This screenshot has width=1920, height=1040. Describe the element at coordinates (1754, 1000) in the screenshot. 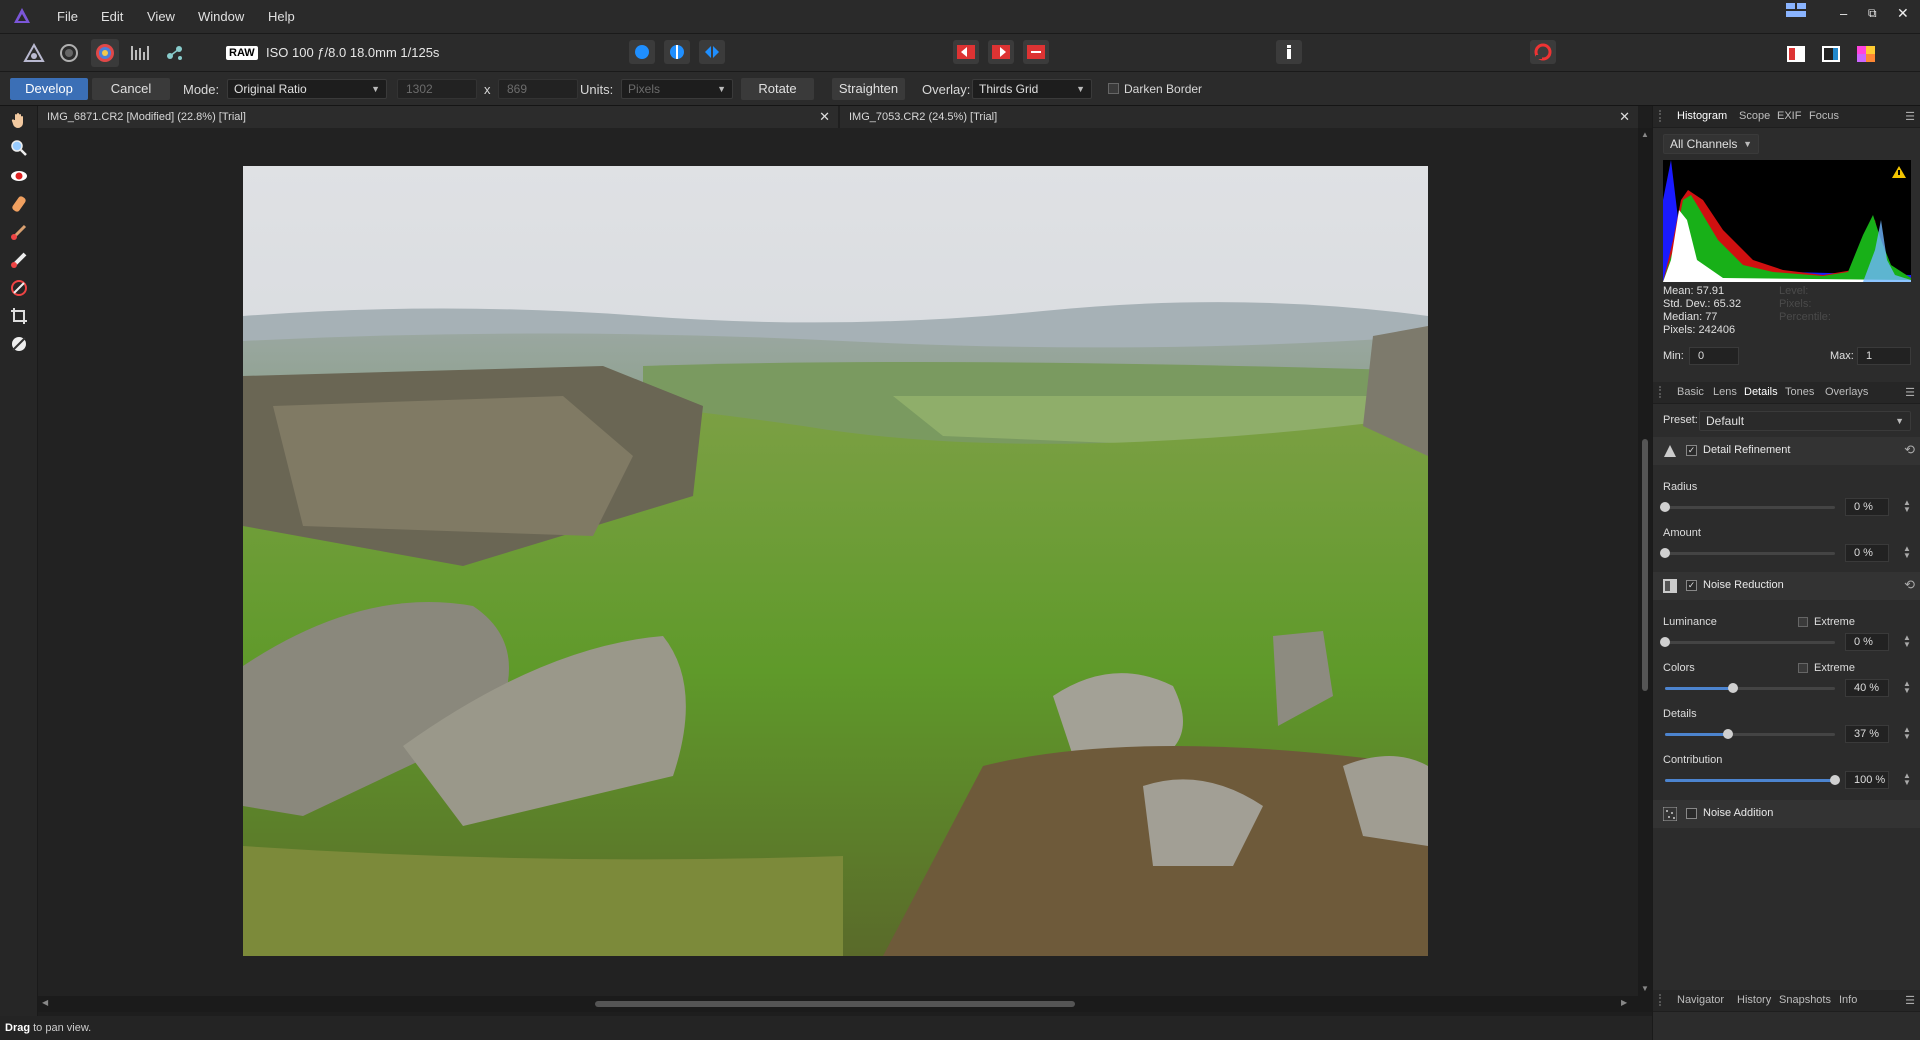

I see `tab-history: History` at that location.